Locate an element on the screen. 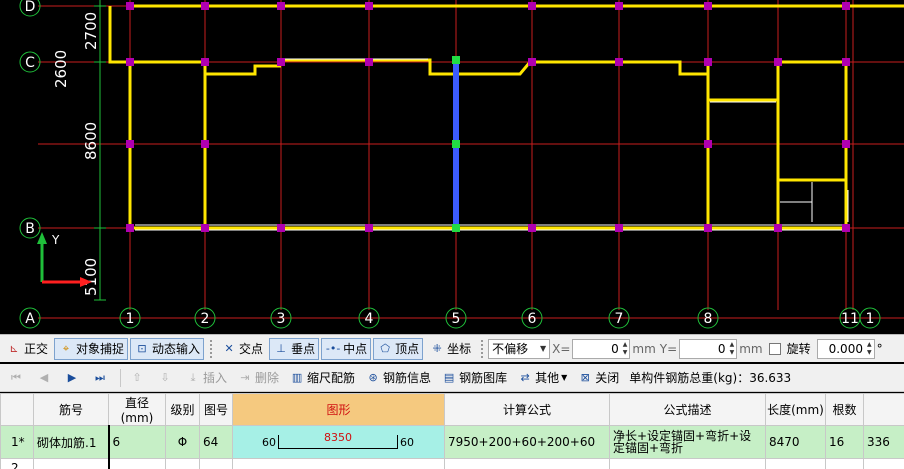 The image size is (904, 469). dynamic-input-button: ⊡ 动态输入 is located at coordinates (167, 348).